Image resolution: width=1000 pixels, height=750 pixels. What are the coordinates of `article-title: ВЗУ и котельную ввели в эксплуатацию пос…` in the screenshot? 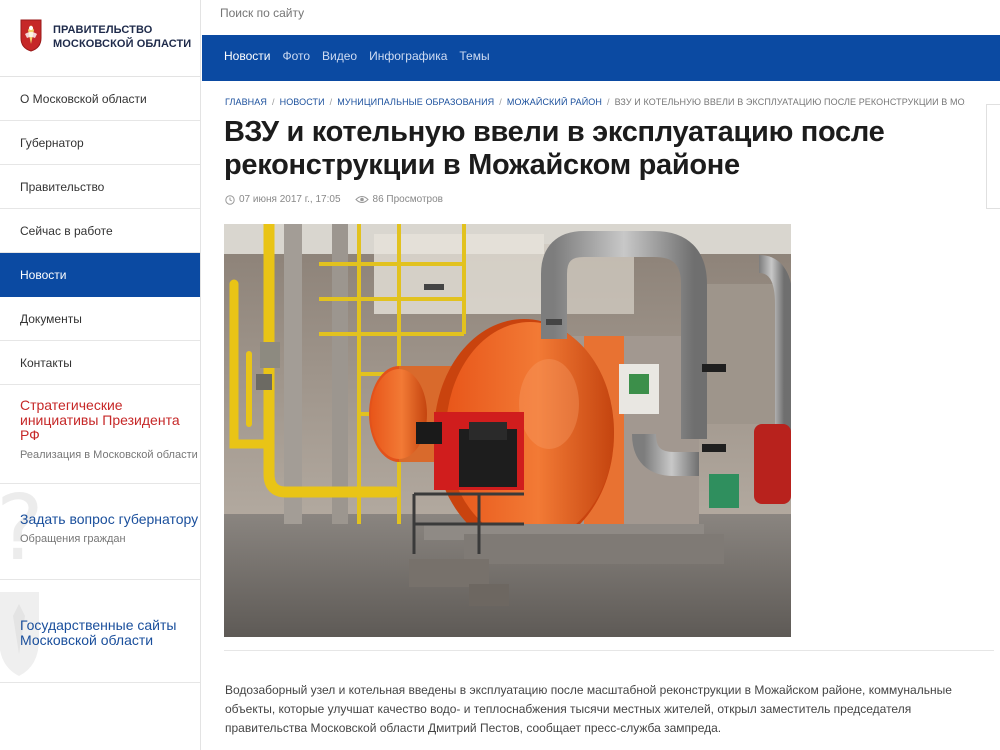 It's located at (554, 148).